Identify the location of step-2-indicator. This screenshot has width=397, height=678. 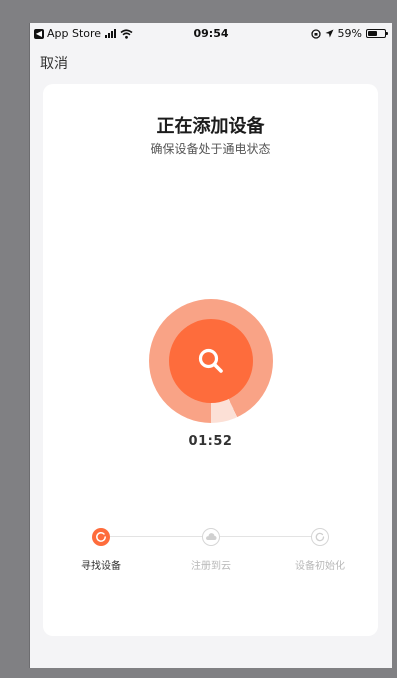
(211, 537).